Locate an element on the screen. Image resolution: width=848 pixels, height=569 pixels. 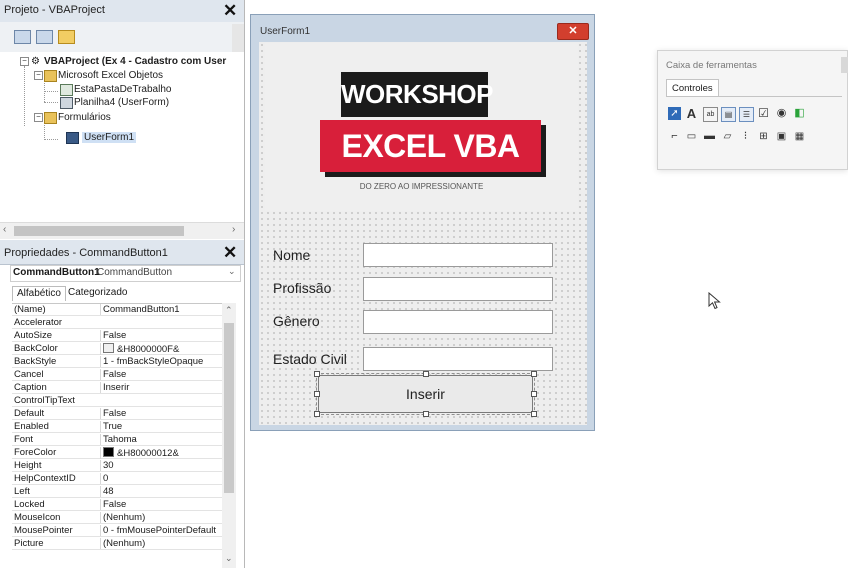
property-row: Locked False is located at coordinates (117, 505).